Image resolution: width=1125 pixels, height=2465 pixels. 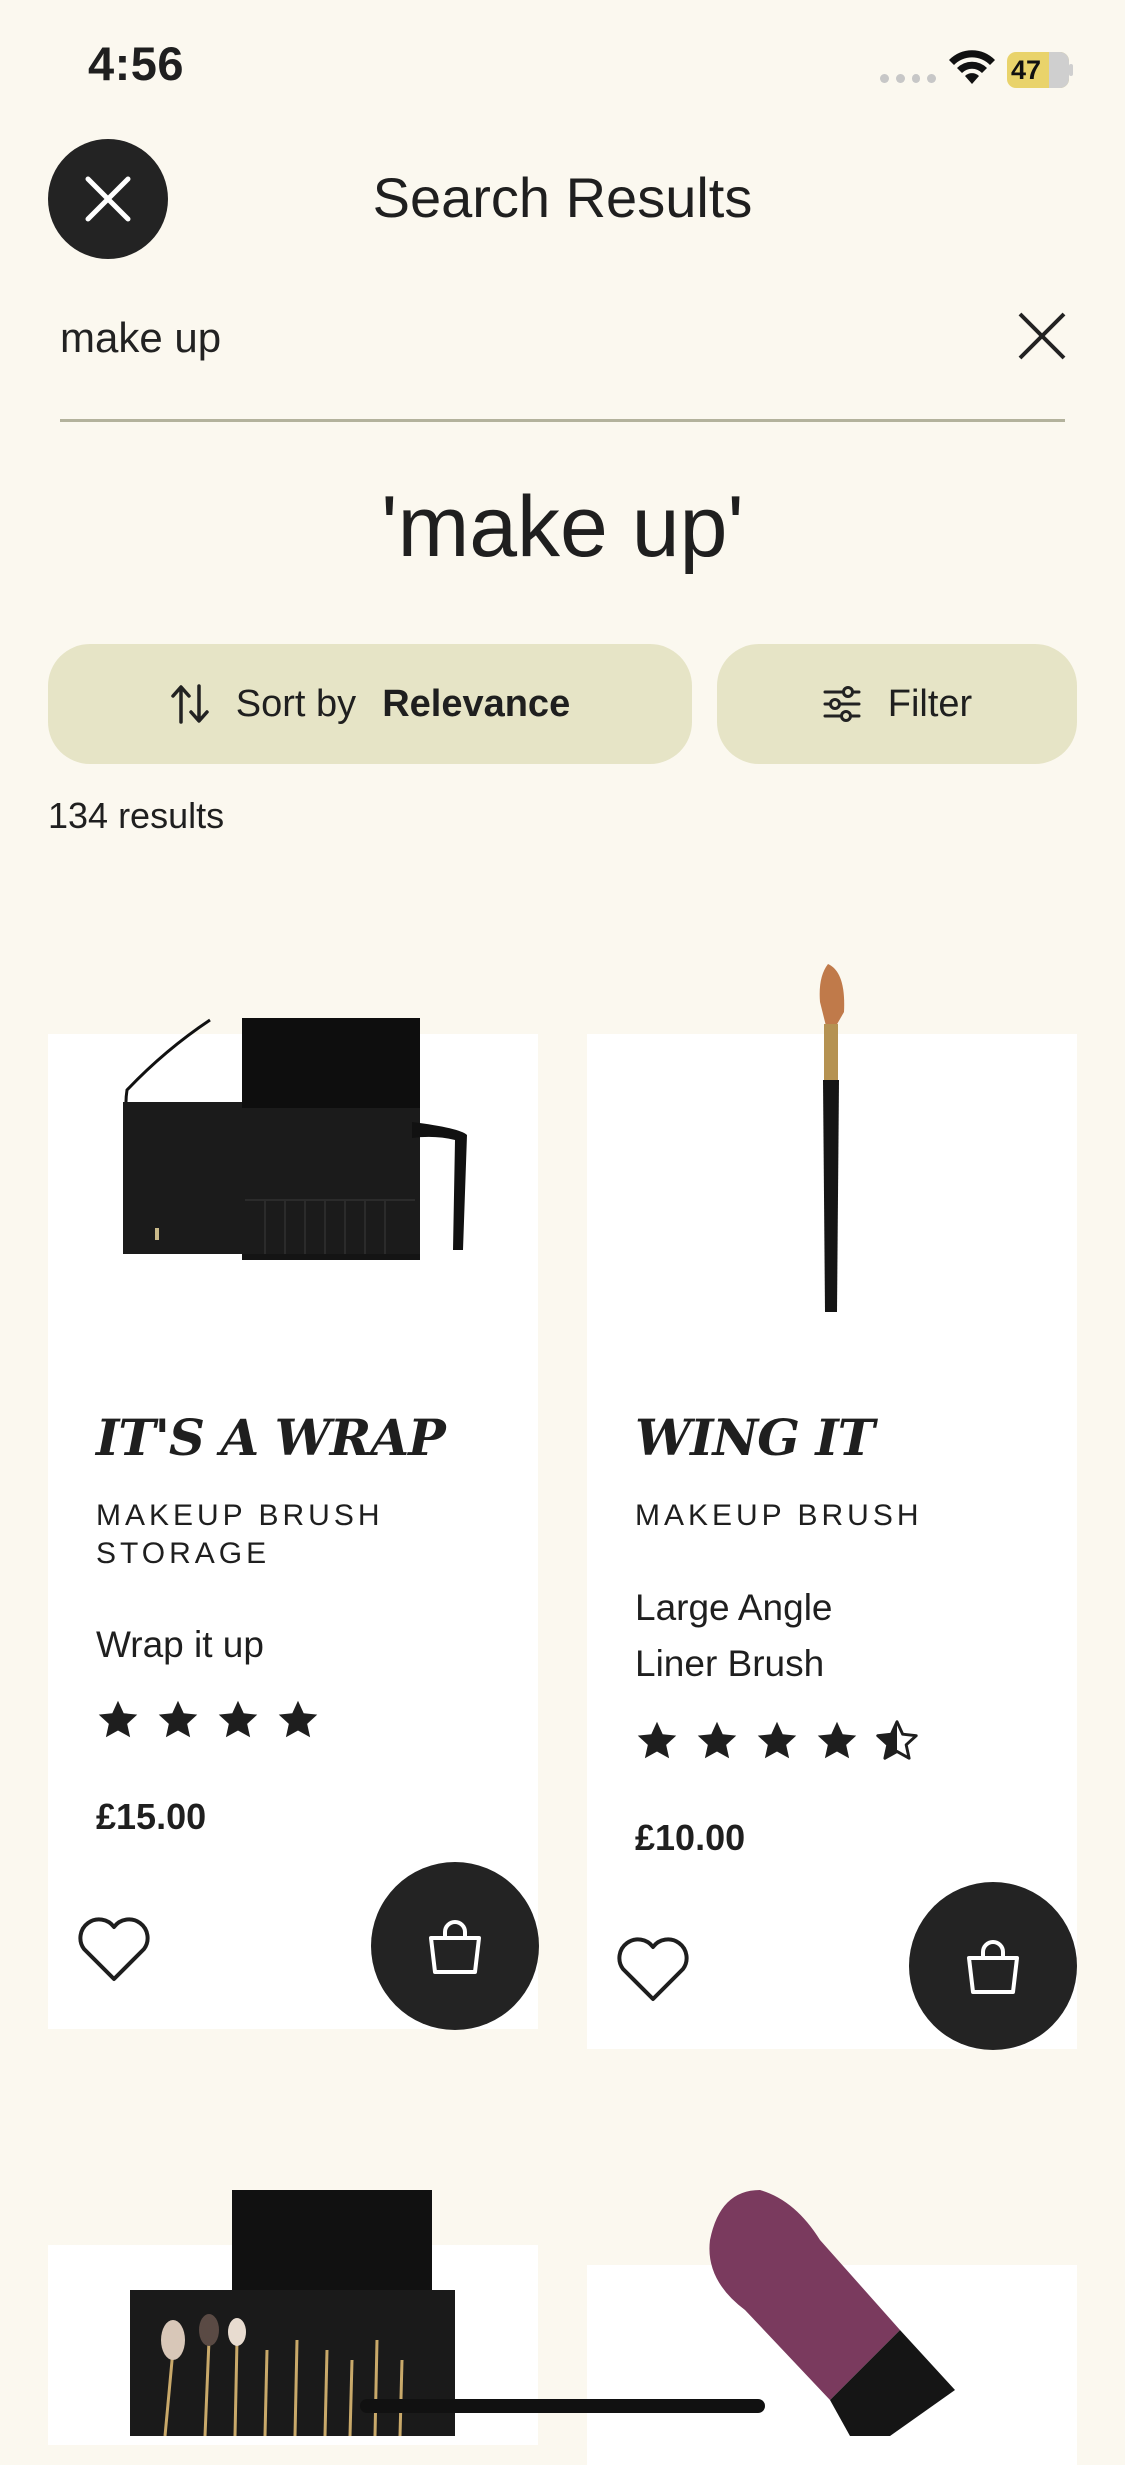 What do you see at coordinates (240, 1535) in the screenshot?
I see `product-category: MAKEUP BRUSH STORAGE` at bounding box center [240, 1535].